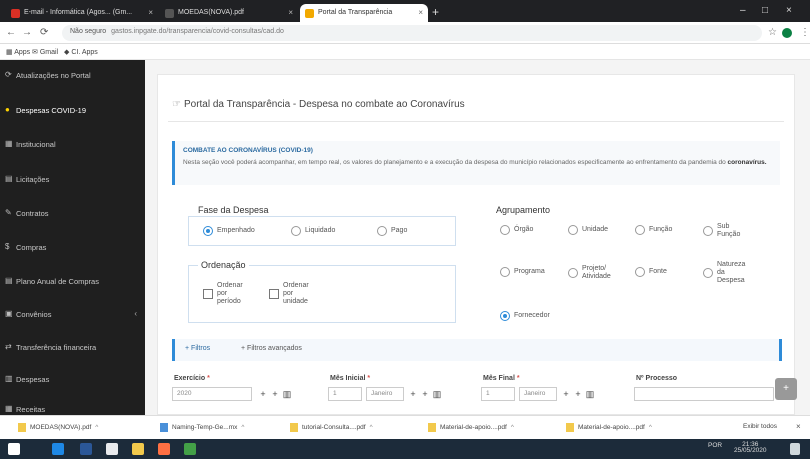  What do you see at coordinates (44, 32) in the screenshot?
I see `reload-icon: ⟳` at bounding box center [44, 32].